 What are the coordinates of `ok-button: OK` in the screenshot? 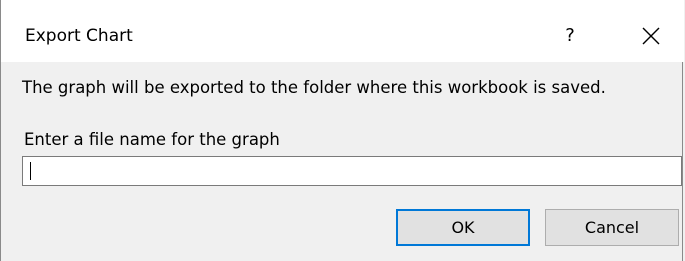 It's located at (463, 227).